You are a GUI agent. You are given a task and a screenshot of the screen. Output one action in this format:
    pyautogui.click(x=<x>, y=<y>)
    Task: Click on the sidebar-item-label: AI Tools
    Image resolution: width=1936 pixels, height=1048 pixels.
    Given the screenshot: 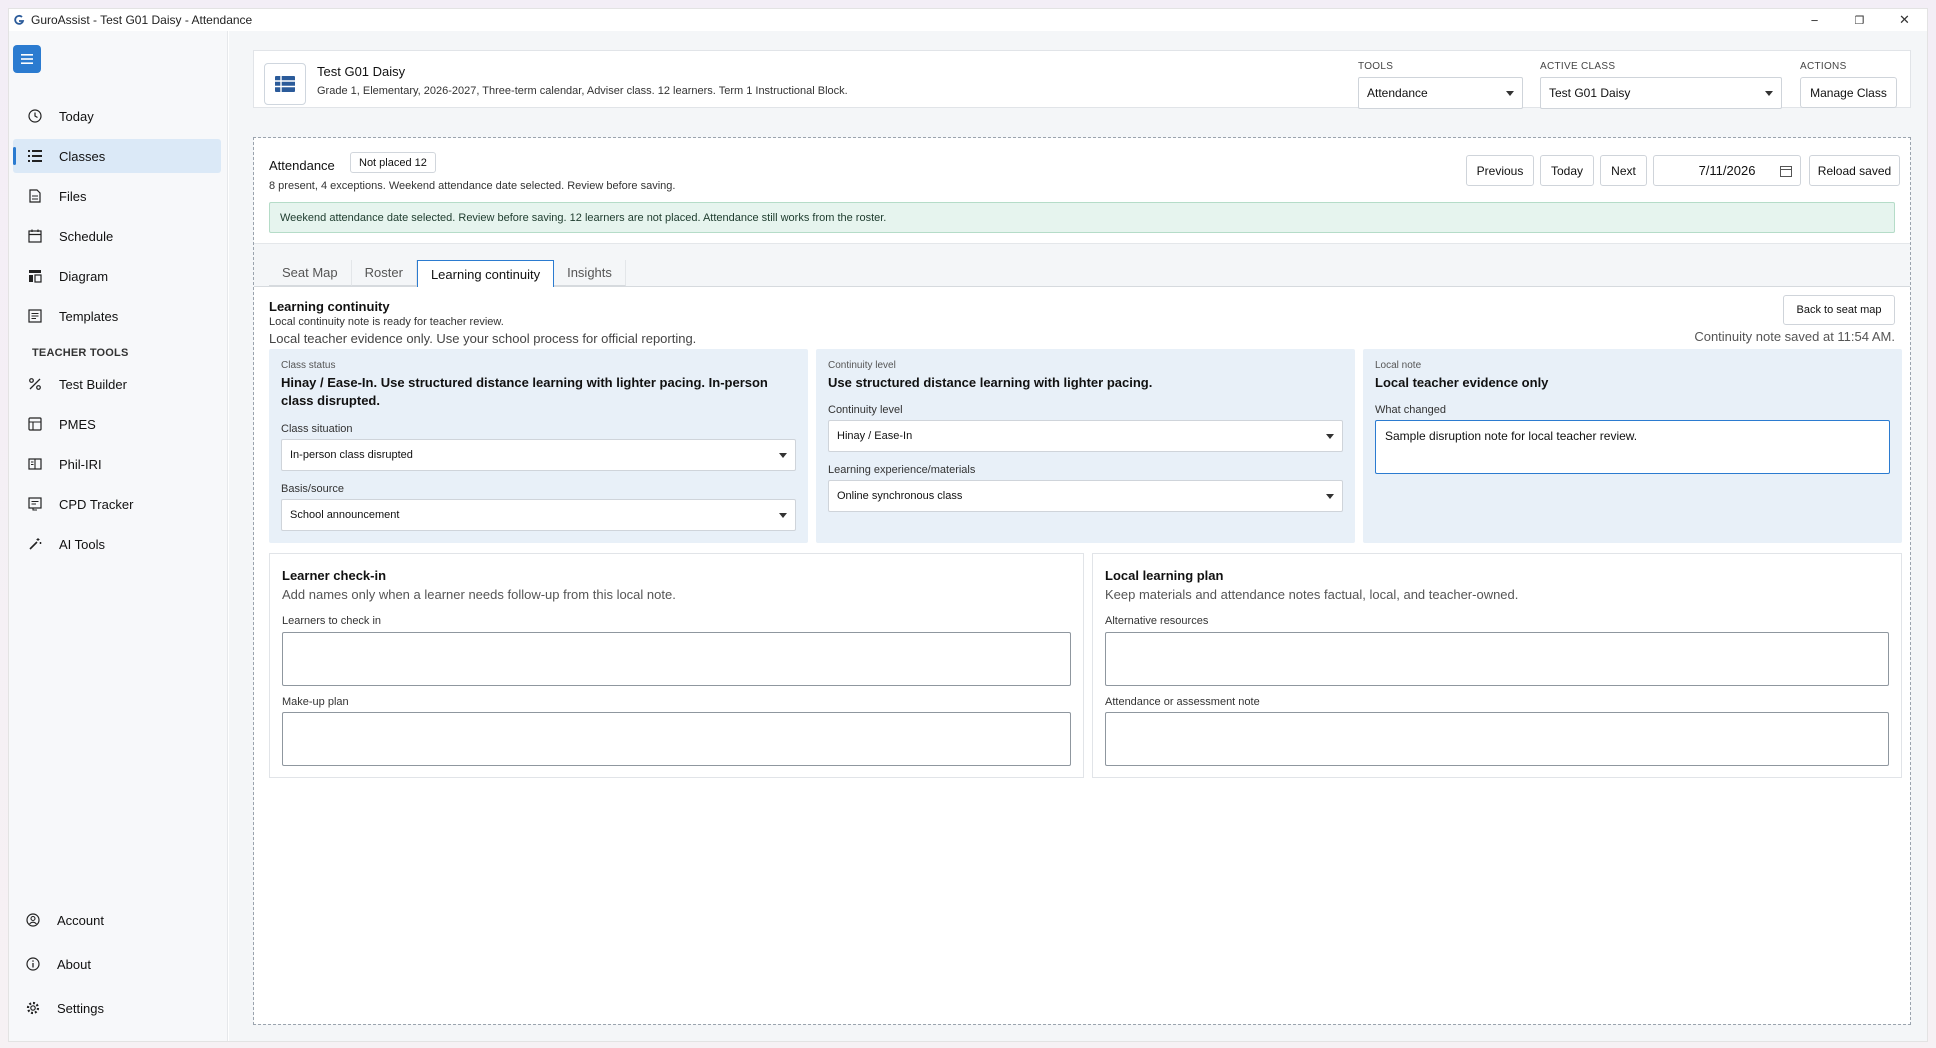 What is the action you would take?
    pyautogui.click(x=82, y=544)
    